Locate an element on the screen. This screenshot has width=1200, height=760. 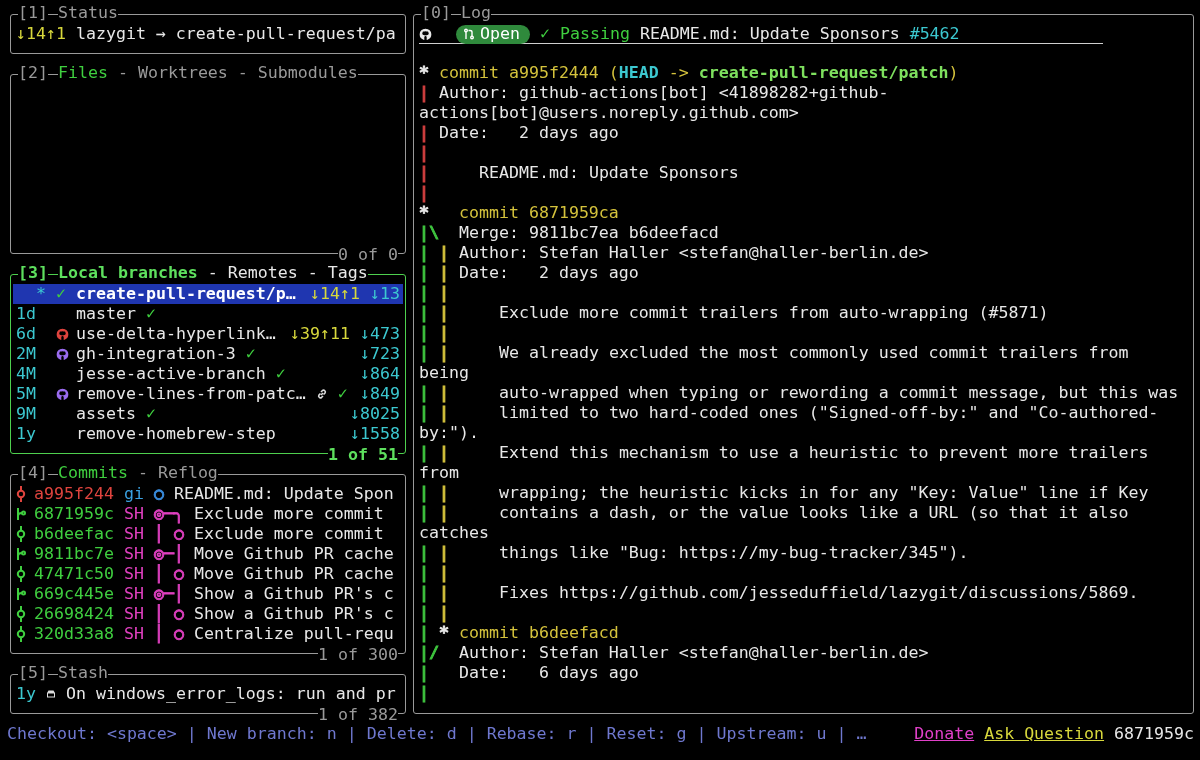
pr-state-label: Open is located at coordinates (500, 34).